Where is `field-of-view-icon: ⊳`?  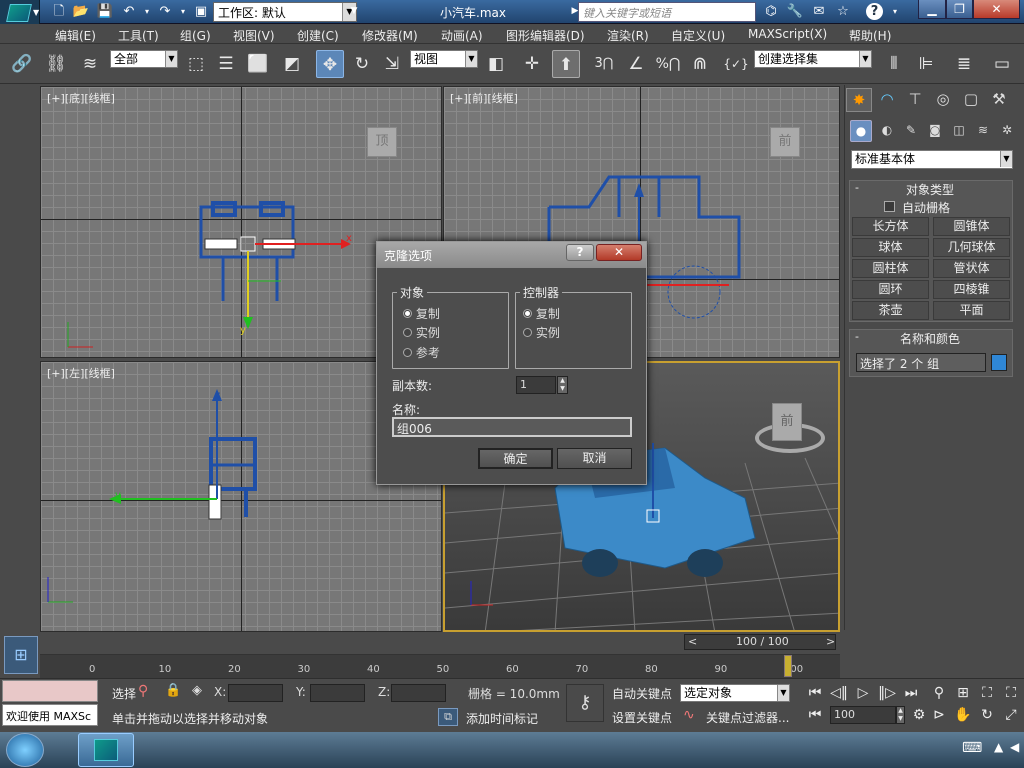
field-of-view-icon: ⊳ is located at coordinates (939, 715).